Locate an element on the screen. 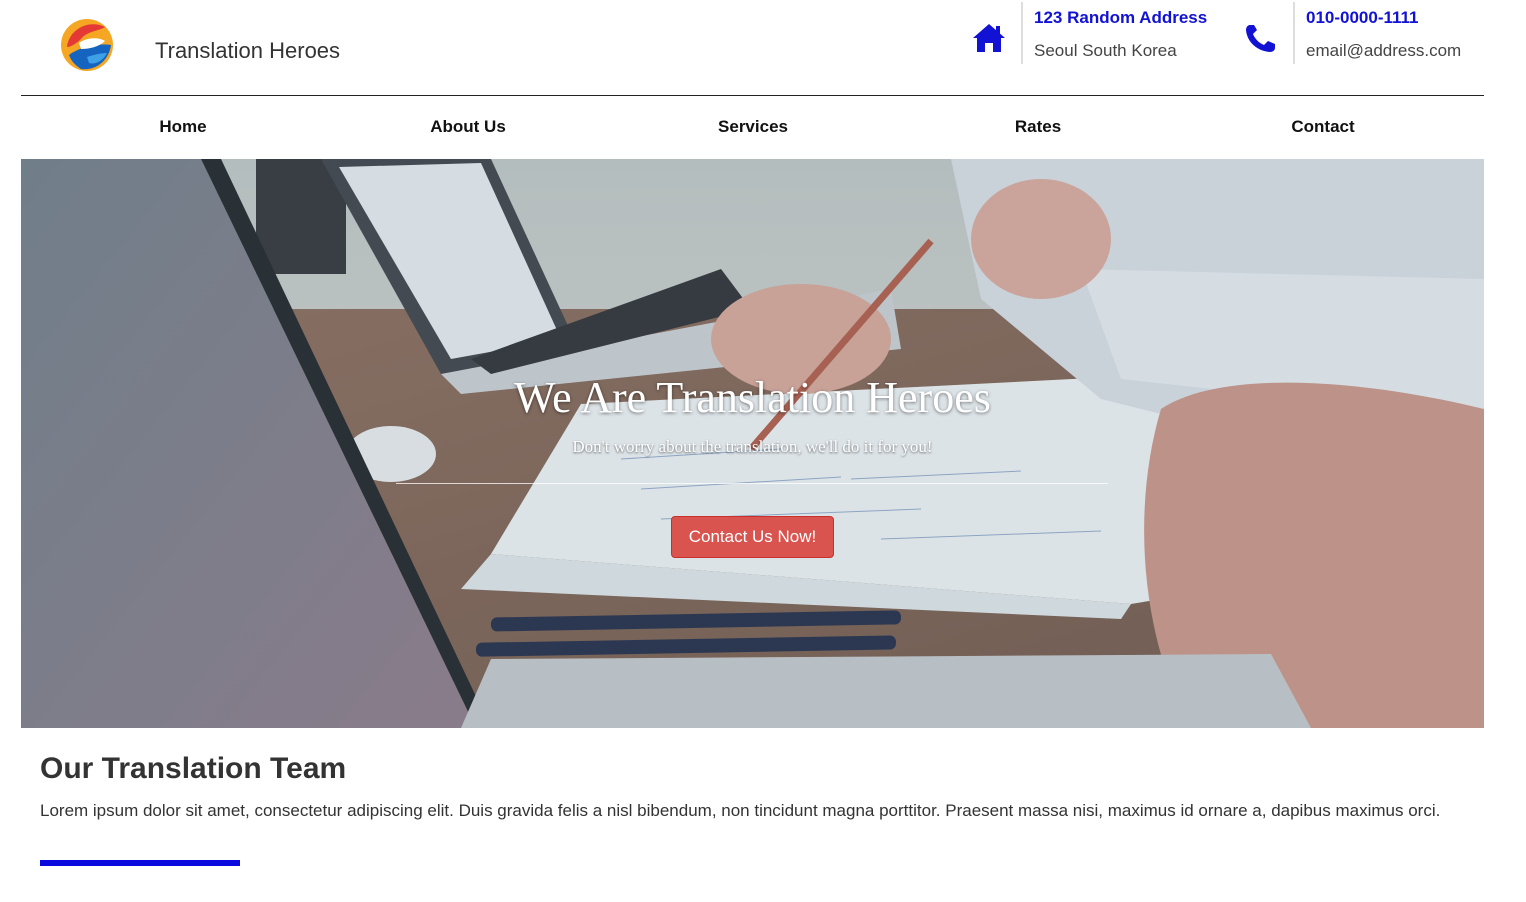 Image resolution: width=1526 pixels, height=902 pixels. address-city: Seoul South Korea is located at coordinates (1105, 50).